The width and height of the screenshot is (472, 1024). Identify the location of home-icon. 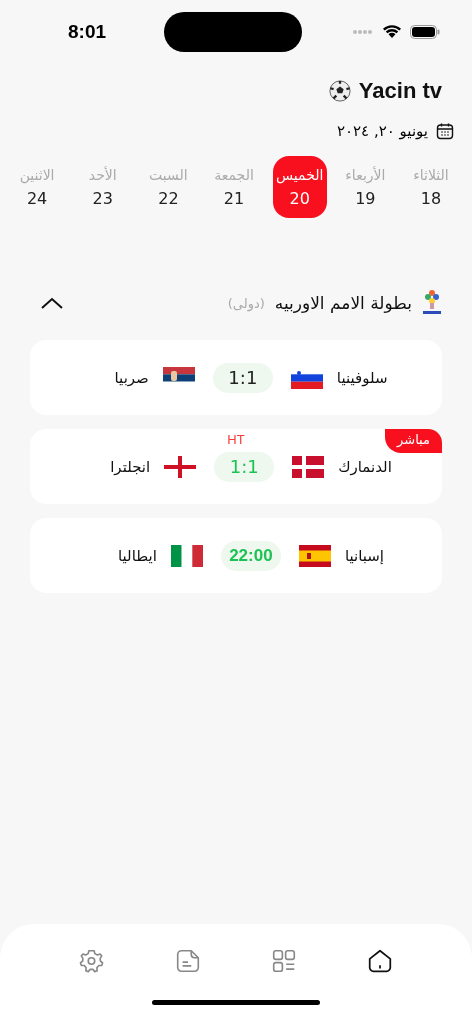
(380, 961).